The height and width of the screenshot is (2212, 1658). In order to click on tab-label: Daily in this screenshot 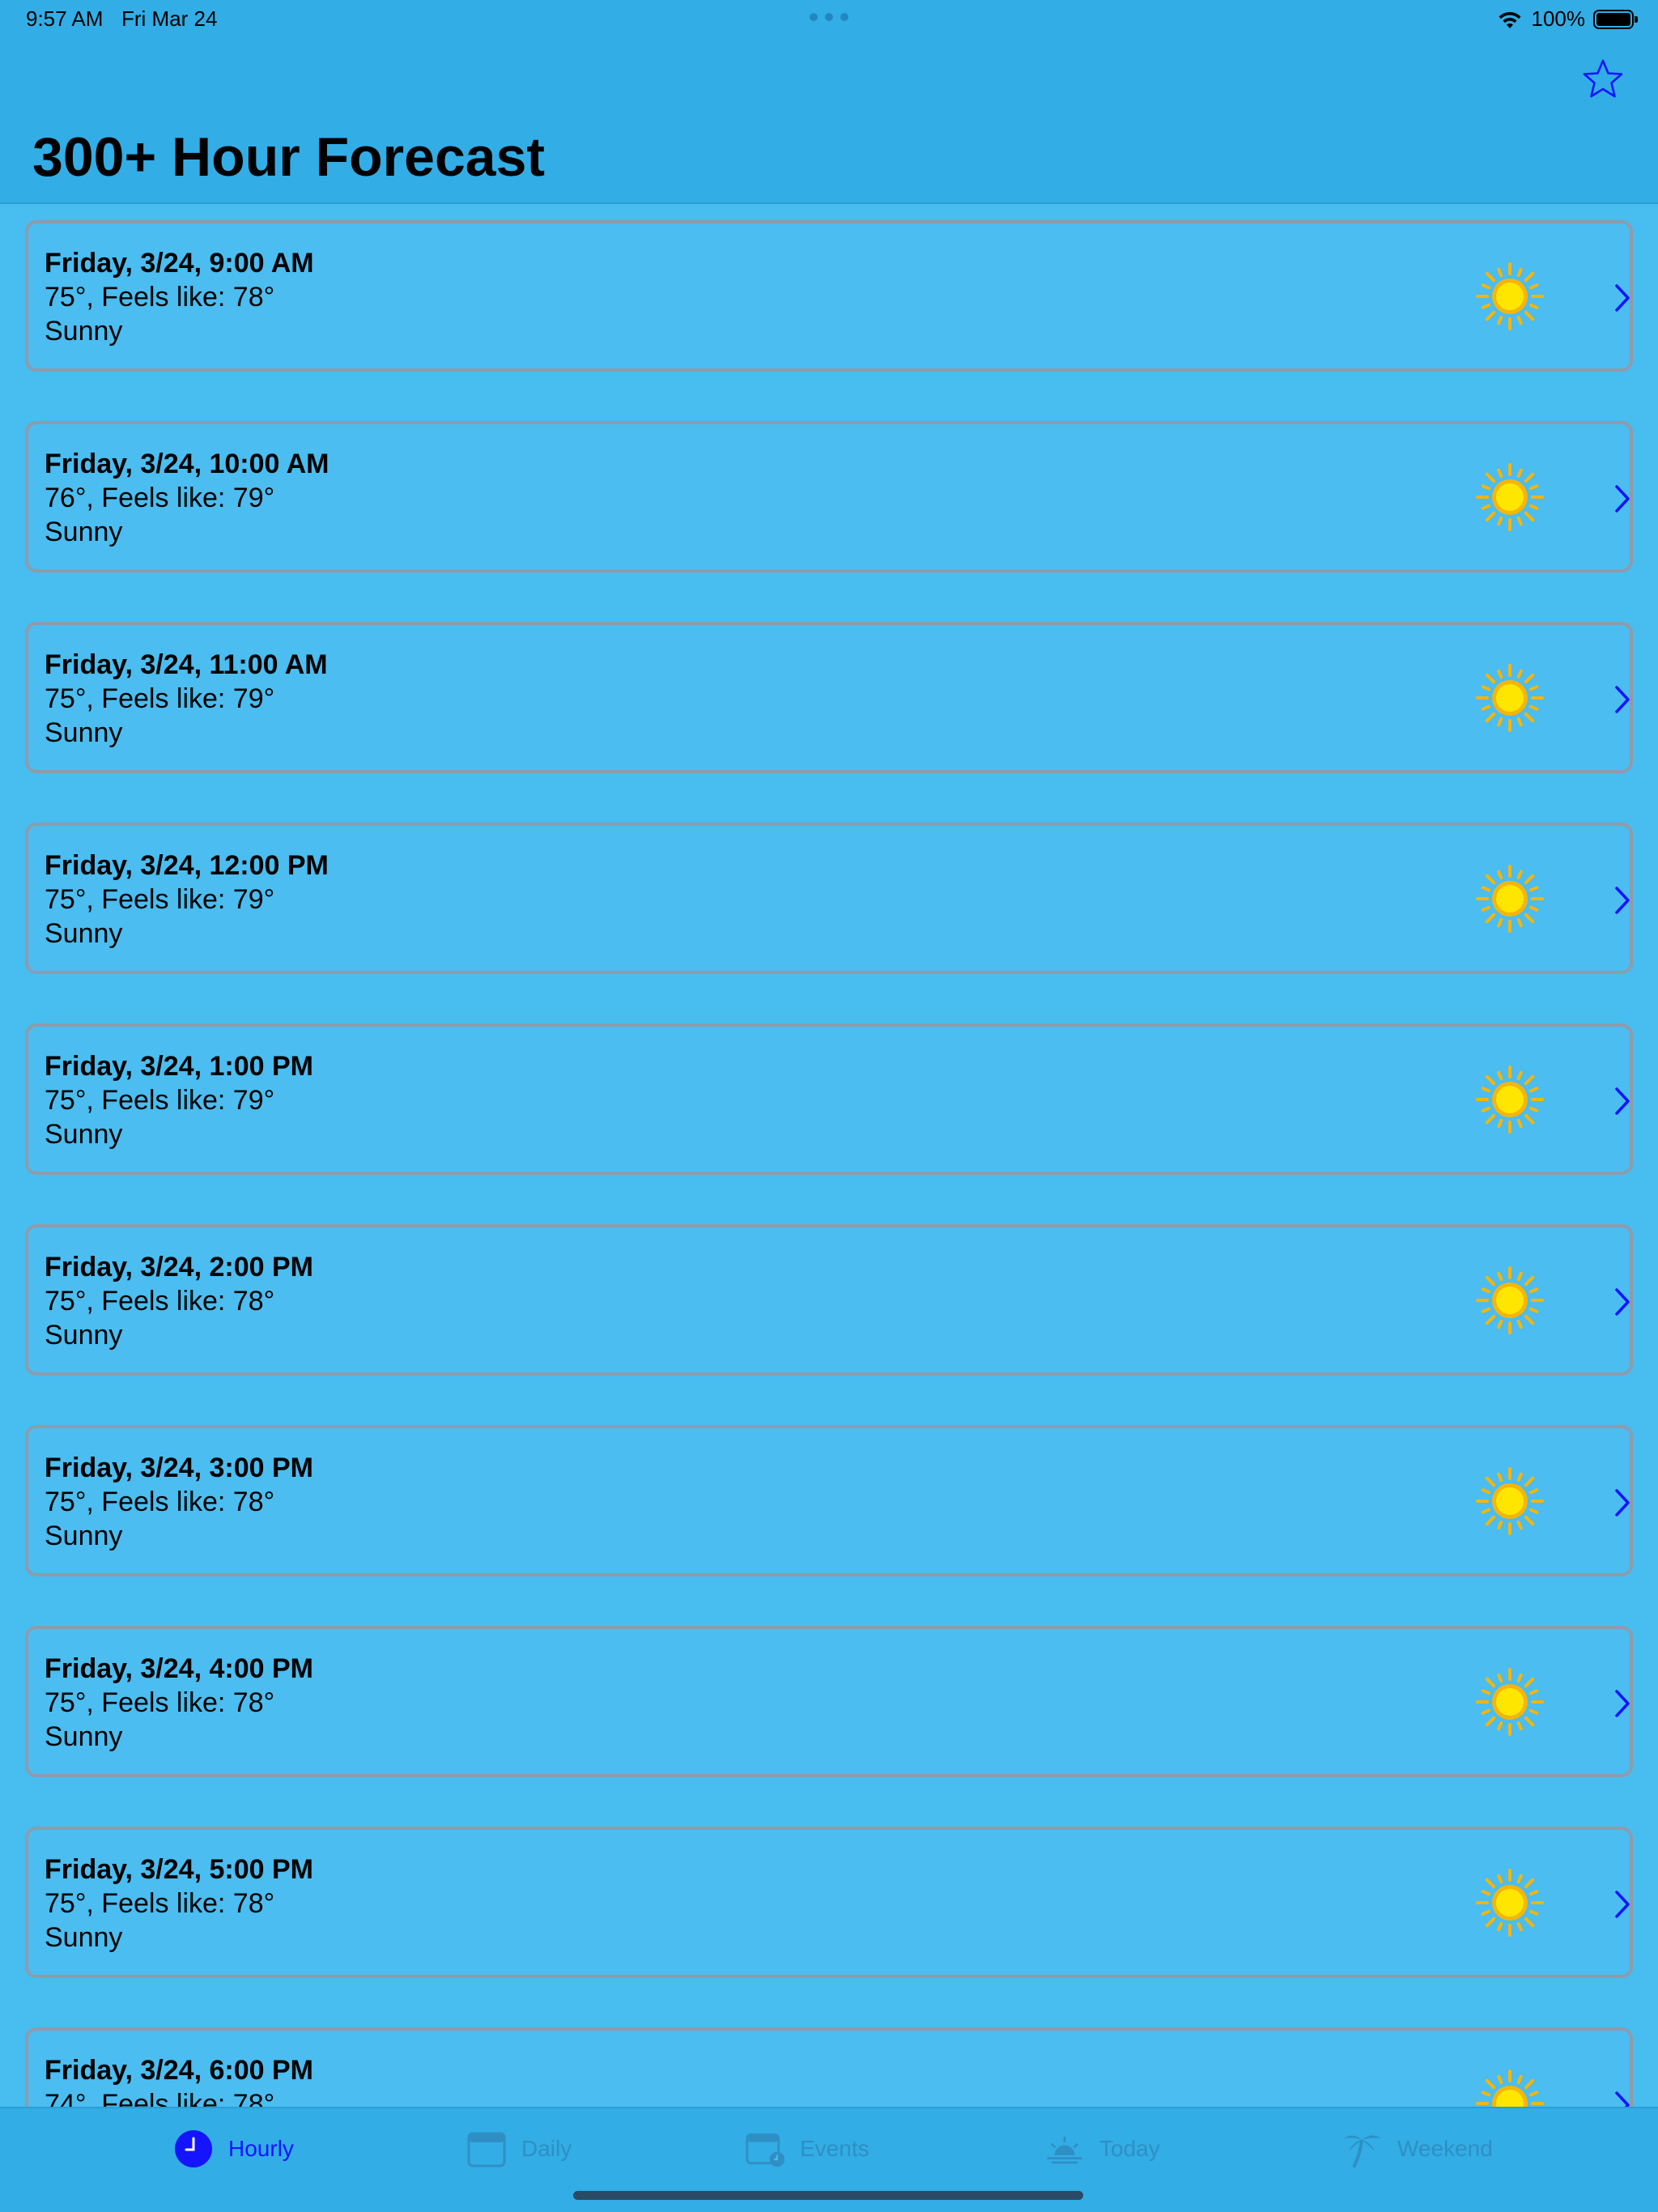, I will do `click(546, 2149)`.